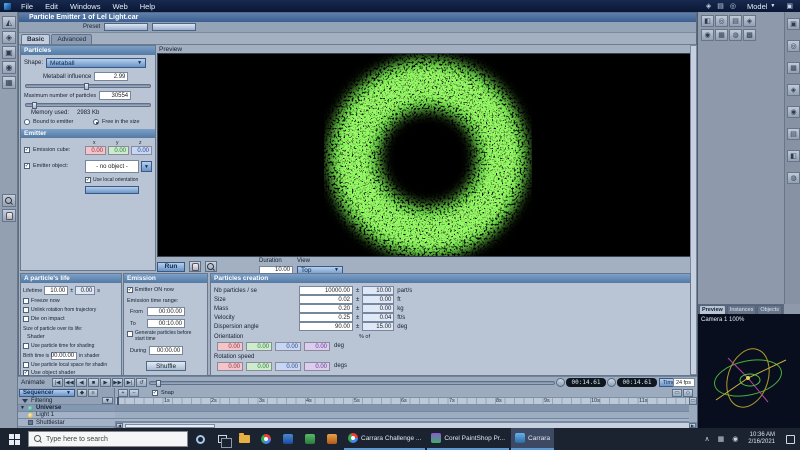 This screenshot has height=450, width=800. What do you see at coordinates (721, 21) in the screenshot?
I see `assemble-tool-2-icon: ◎` at bounding box center [721, 21].